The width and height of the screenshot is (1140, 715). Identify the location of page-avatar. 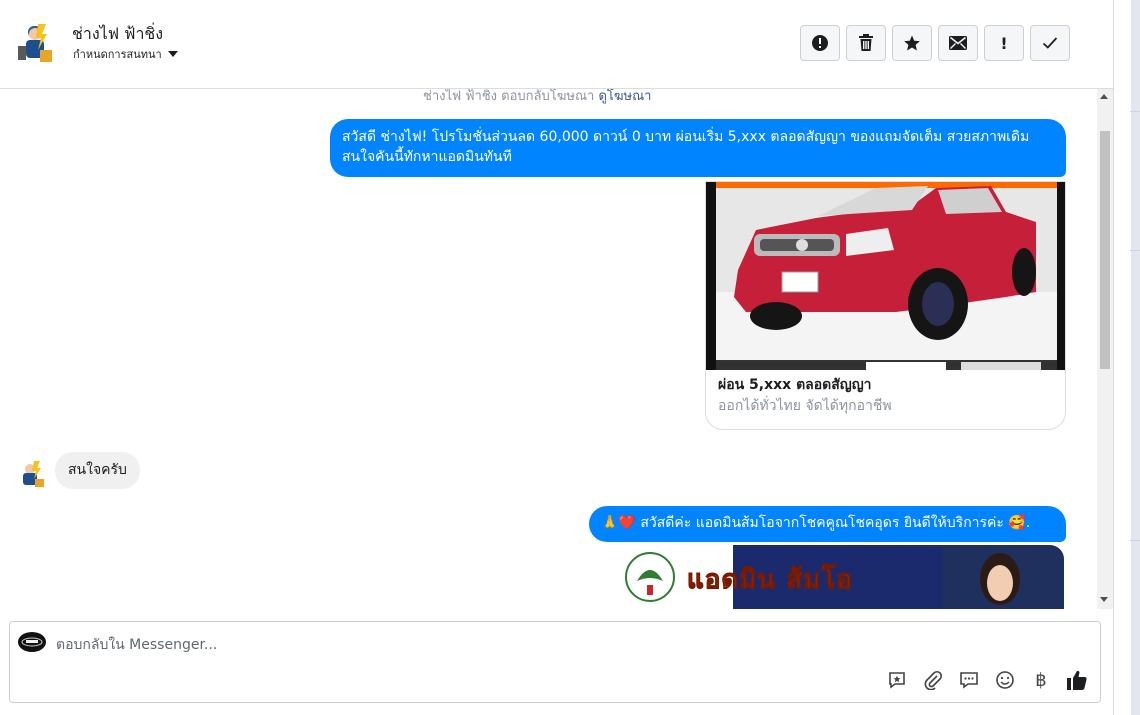
(35, 43).